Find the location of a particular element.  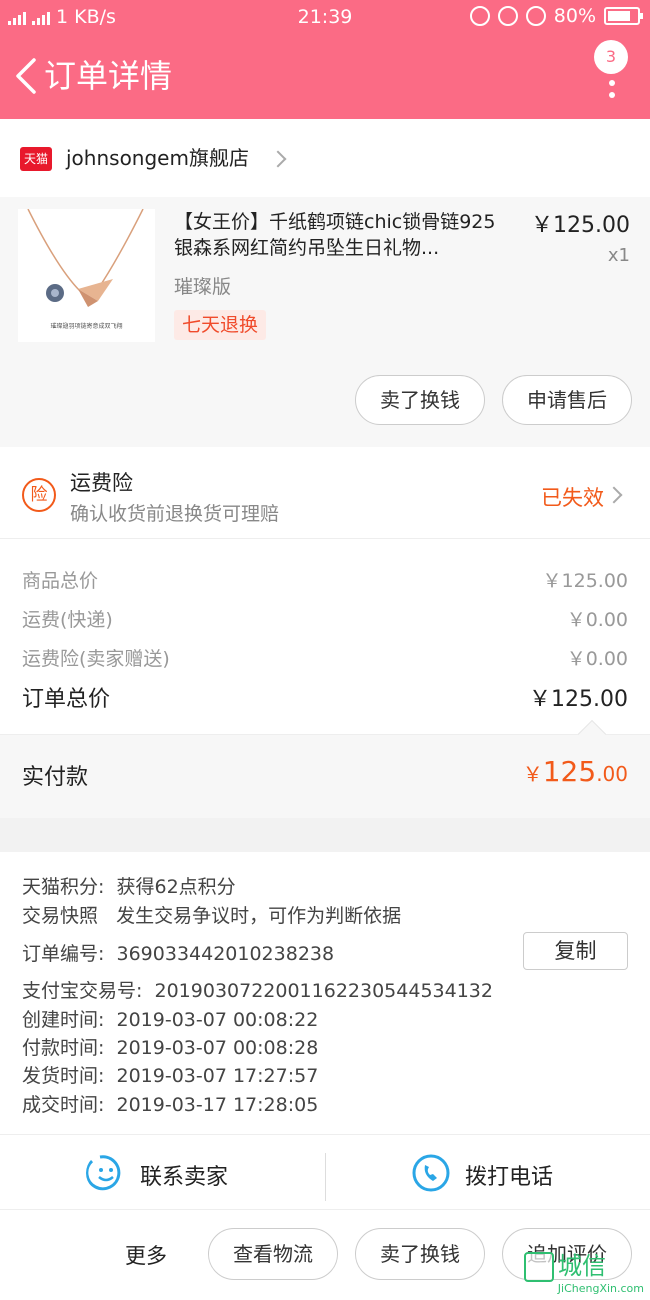

insurance-icon: 险 is located at coordinates (39, 495).